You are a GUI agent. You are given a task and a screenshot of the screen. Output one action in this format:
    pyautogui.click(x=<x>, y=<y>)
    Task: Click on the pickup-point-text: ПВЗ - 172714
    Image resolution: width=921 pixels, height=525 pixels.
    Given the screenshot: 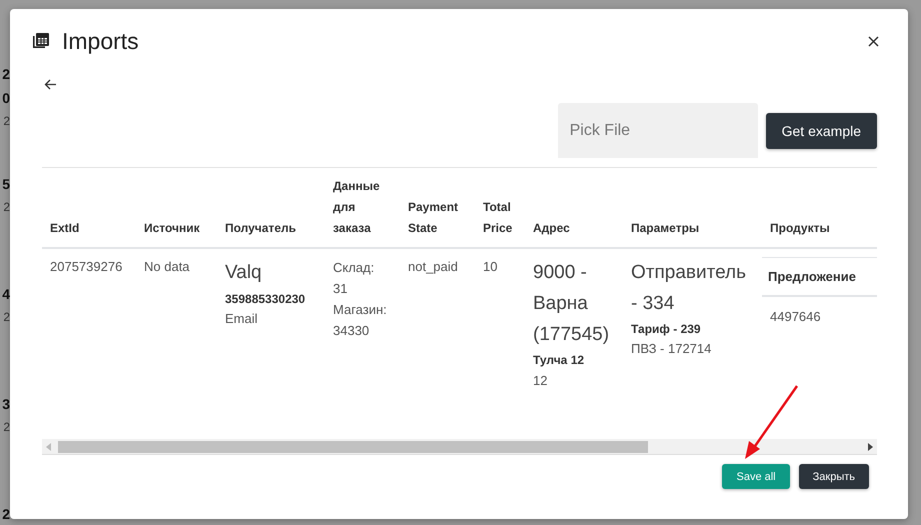 What is the action you would take?
    pyautogui.click(x=671, y=349)
    